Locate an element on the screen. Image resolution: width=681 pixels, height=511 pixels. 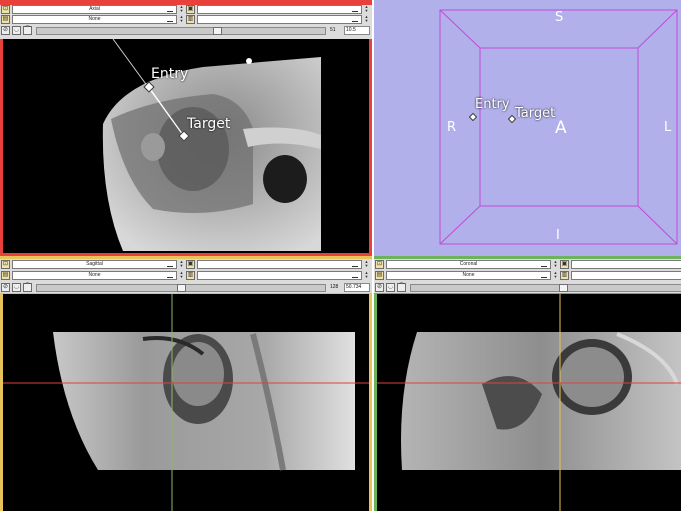
orientation-right: R is located at coordinates (452, 127).